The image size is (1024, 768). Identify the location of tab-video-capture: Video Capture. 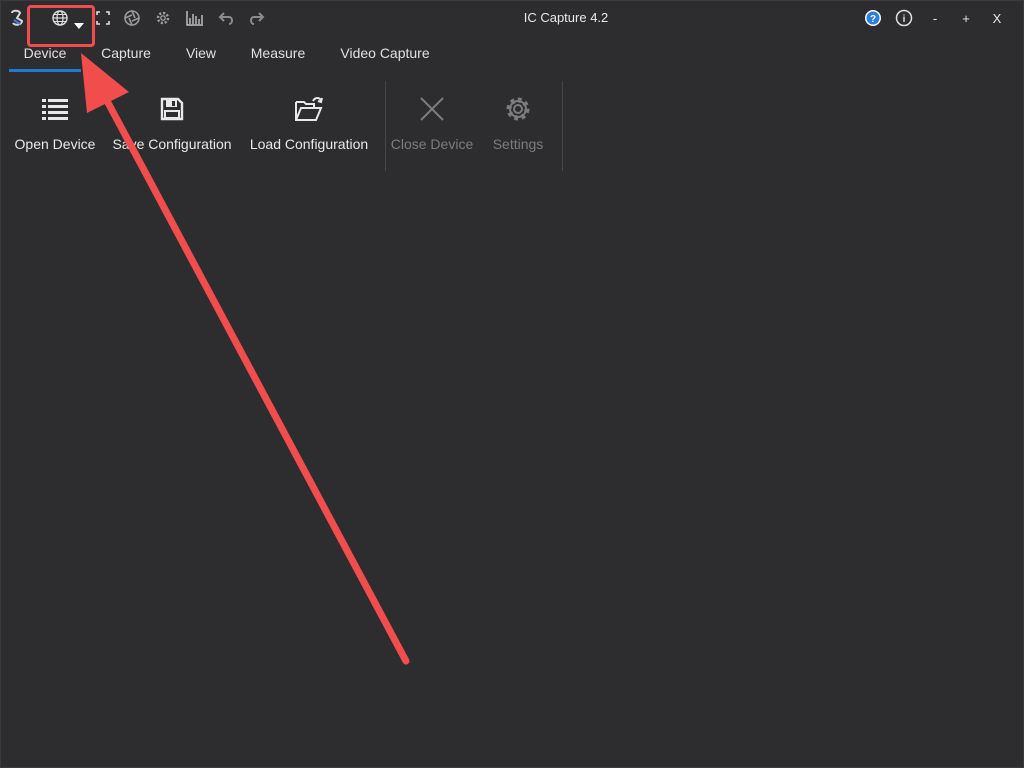
(385, 56).